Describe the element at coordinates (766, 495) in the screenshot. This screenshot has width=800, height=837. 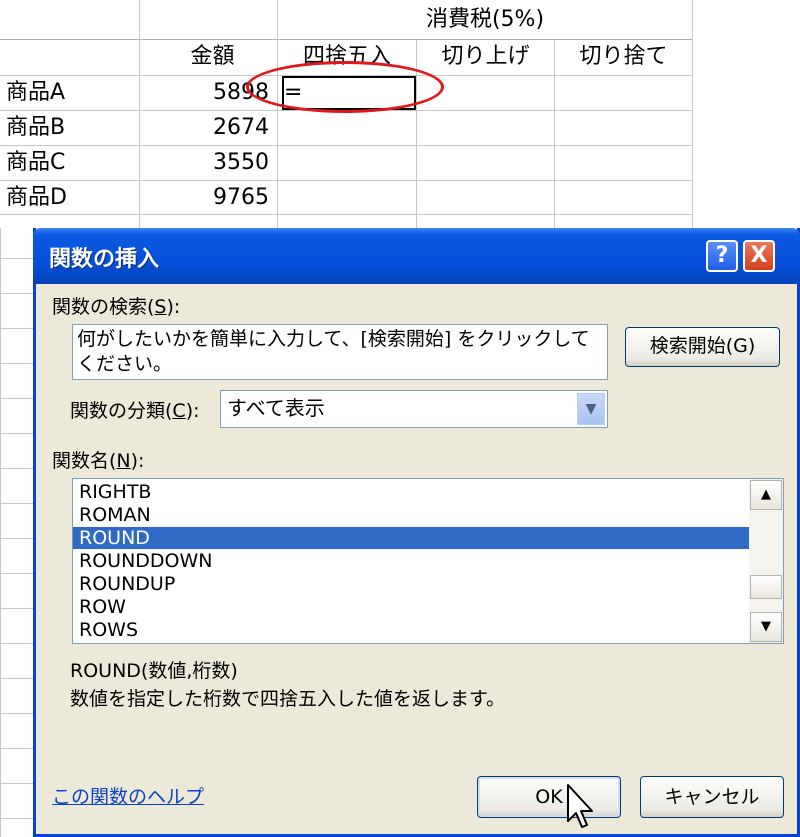
I see `scroll-up-icon: ▲` at that location.